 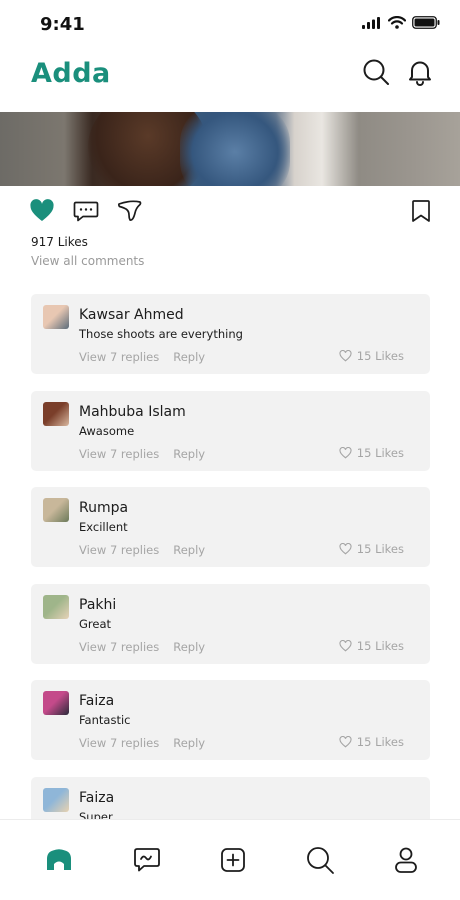 What do you see at coordinates (59, 860) in the screenshot?
I see `home-icon` at bounding box center [59, 860].